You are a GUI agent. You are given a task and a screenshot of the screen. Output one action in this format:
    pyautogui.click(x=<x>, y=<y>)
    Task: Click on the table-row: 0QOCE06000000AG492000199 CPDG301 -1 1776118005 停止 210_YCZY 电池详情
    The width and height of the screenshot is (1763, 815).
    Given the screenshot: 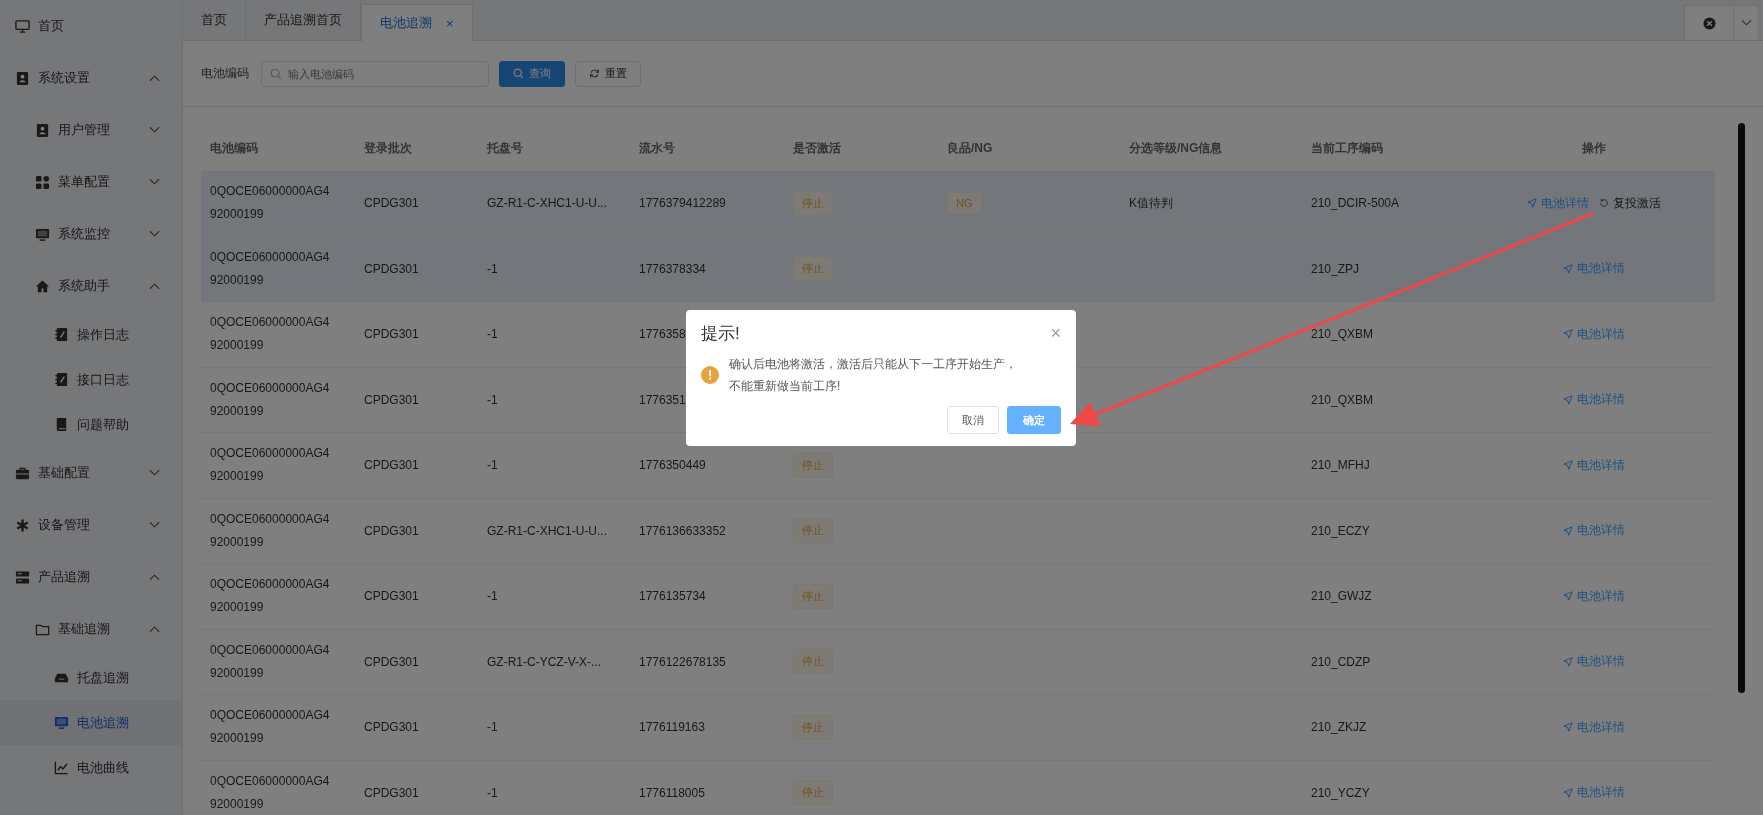 What is the action you would take?
    pyautogui.click(x=958, y=787)
    